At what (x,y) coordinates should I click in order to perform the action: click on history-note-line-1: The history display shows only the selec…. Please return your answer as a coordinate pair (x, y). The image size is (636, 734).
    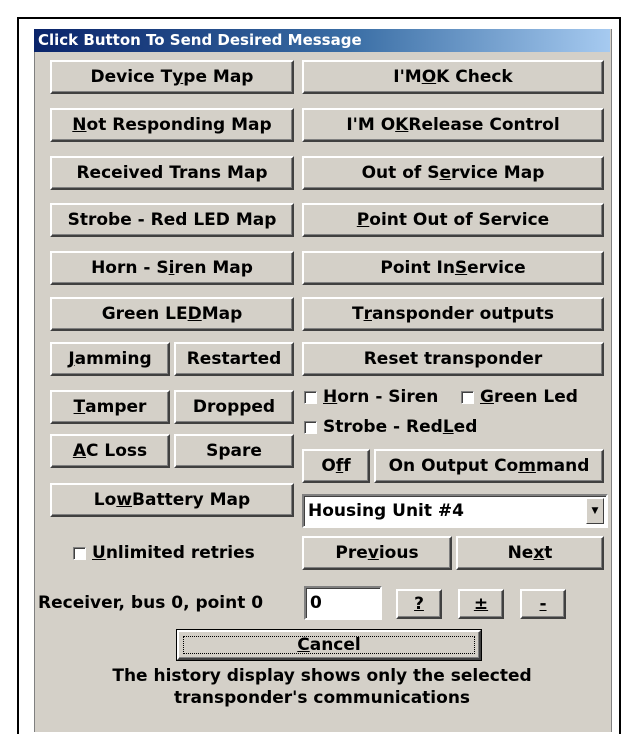
    Looking at the image, I should click on (322, 676).